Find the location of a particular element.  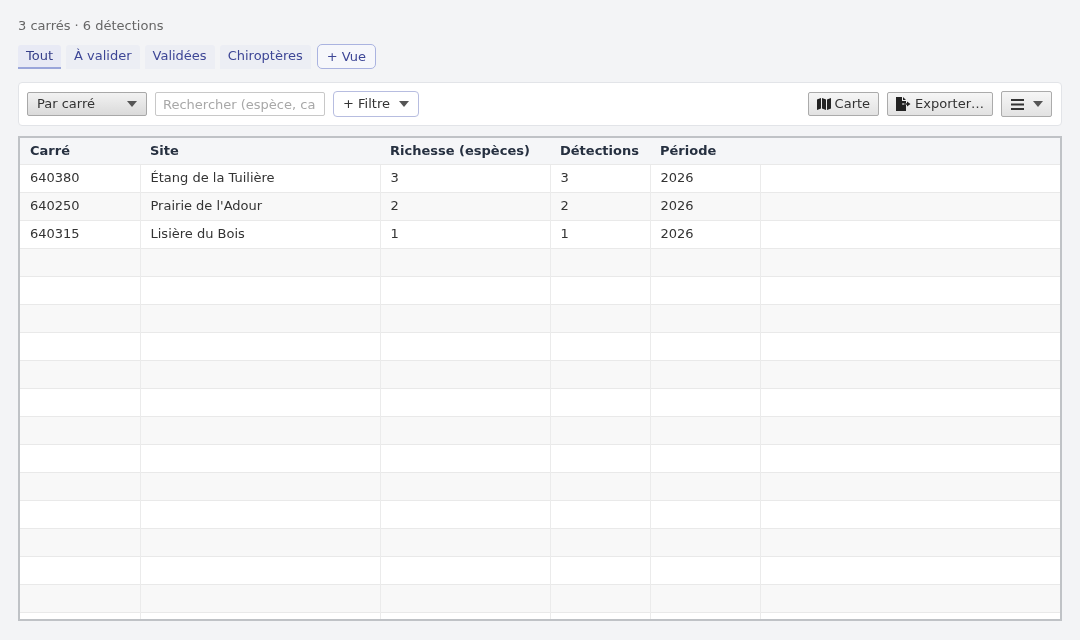

view-tab: Chiroptères is located at coordinates (265, 56).